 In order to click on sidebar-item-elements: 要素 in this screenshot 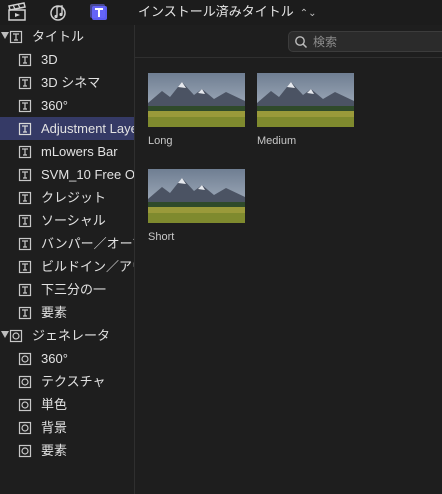, I will do `click(67, 312)`.